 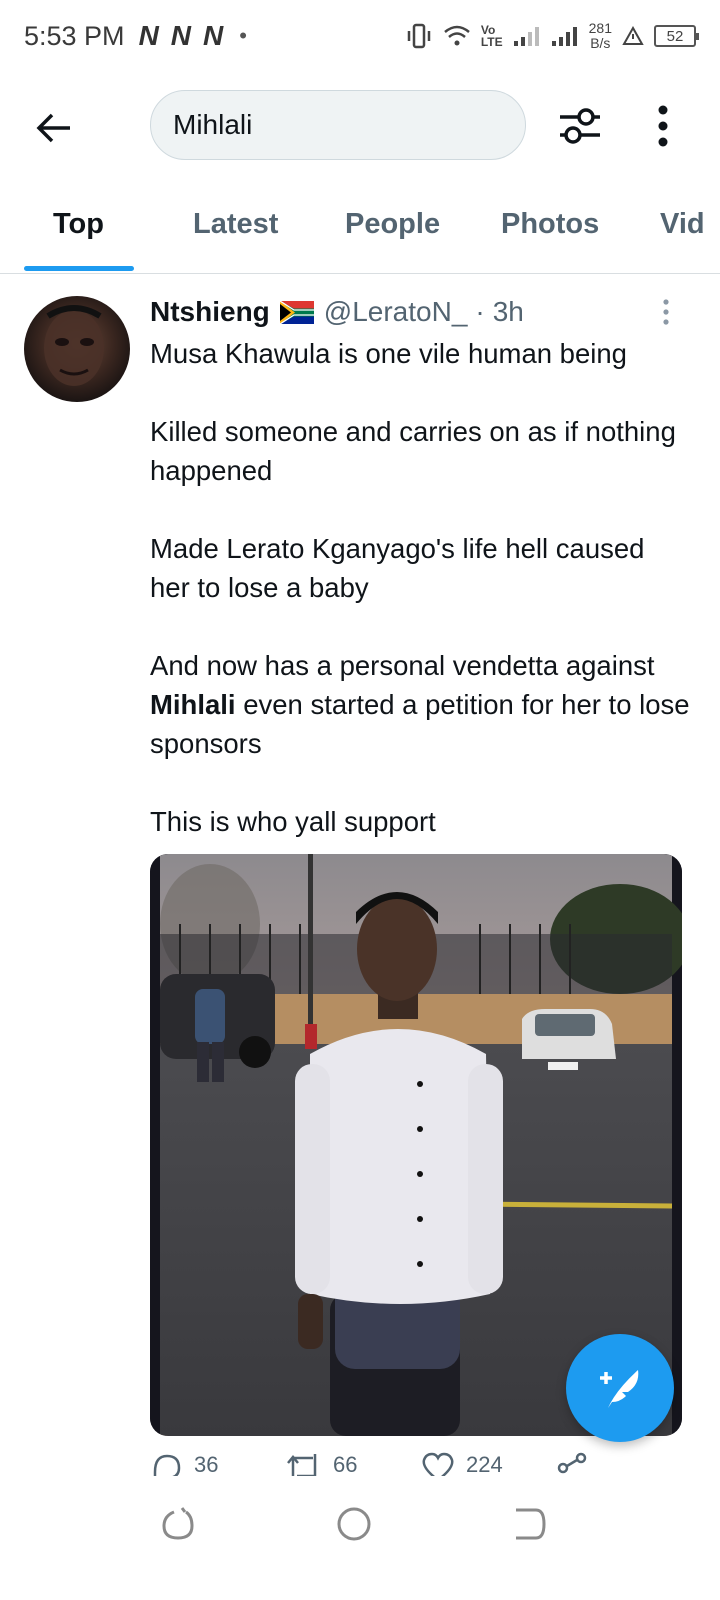 I want to click on like-button: 224, so click(x=487, y=1464).